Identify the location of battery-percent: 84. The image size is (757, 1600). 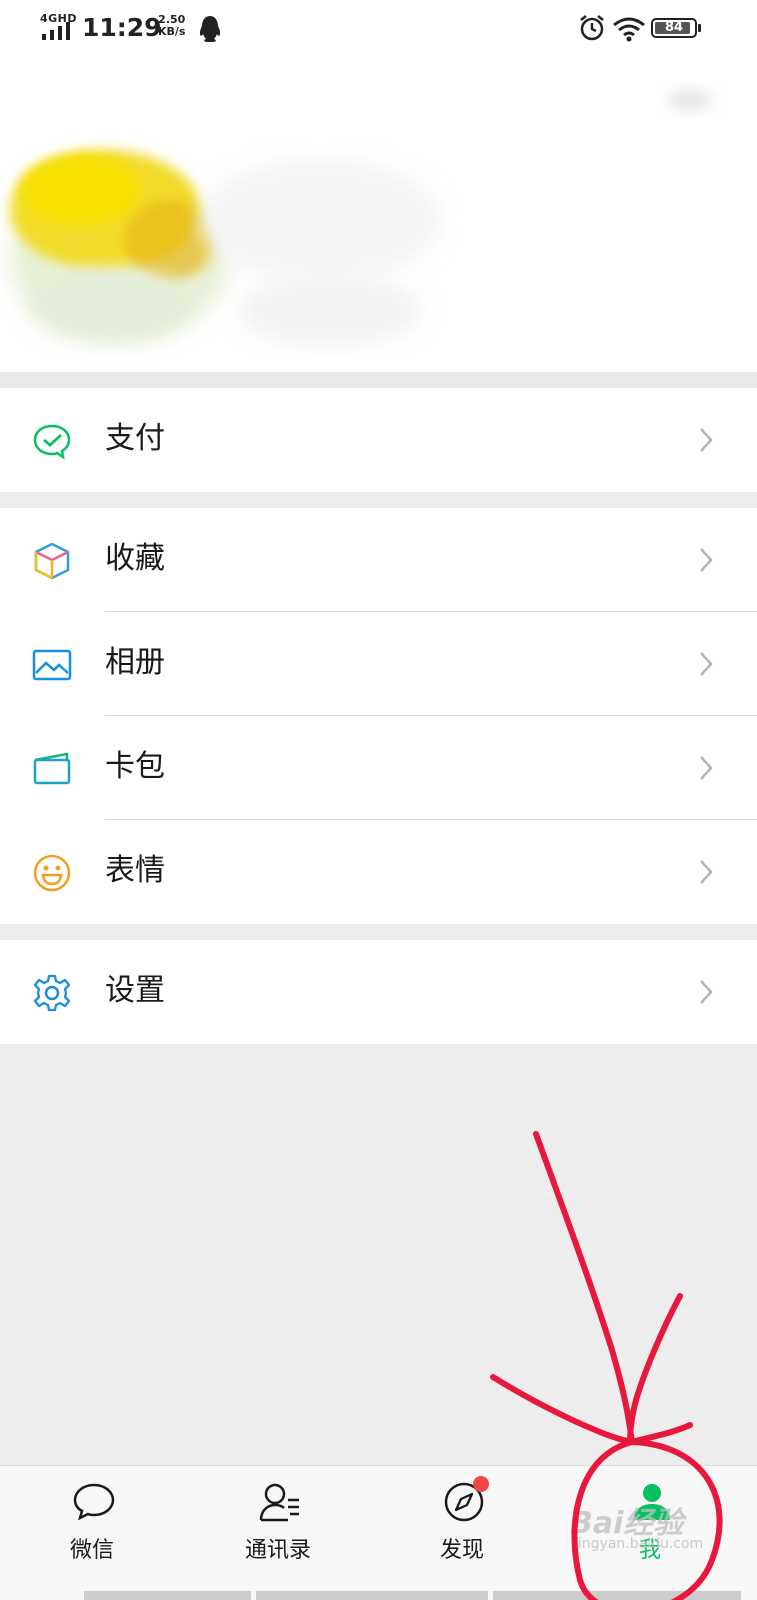
(674, 27).